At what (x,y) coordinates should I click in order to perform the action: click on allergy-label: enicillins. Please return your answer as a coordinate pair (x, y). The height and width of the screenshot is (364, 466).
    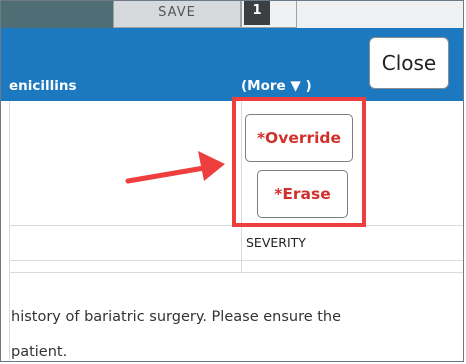
    Looking at the image, I should click on (43, 86).